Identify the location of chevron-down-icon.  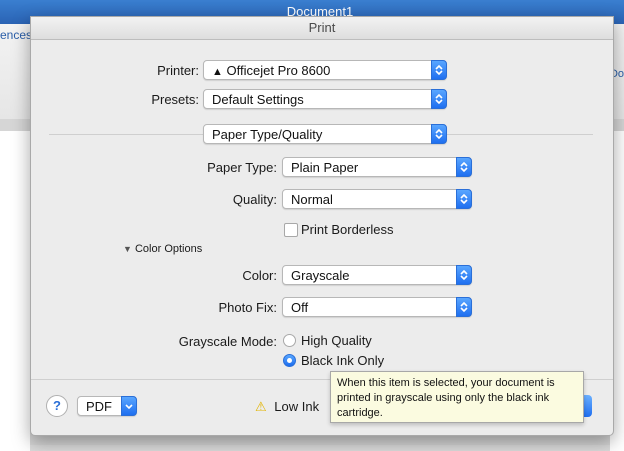
(129, 406).